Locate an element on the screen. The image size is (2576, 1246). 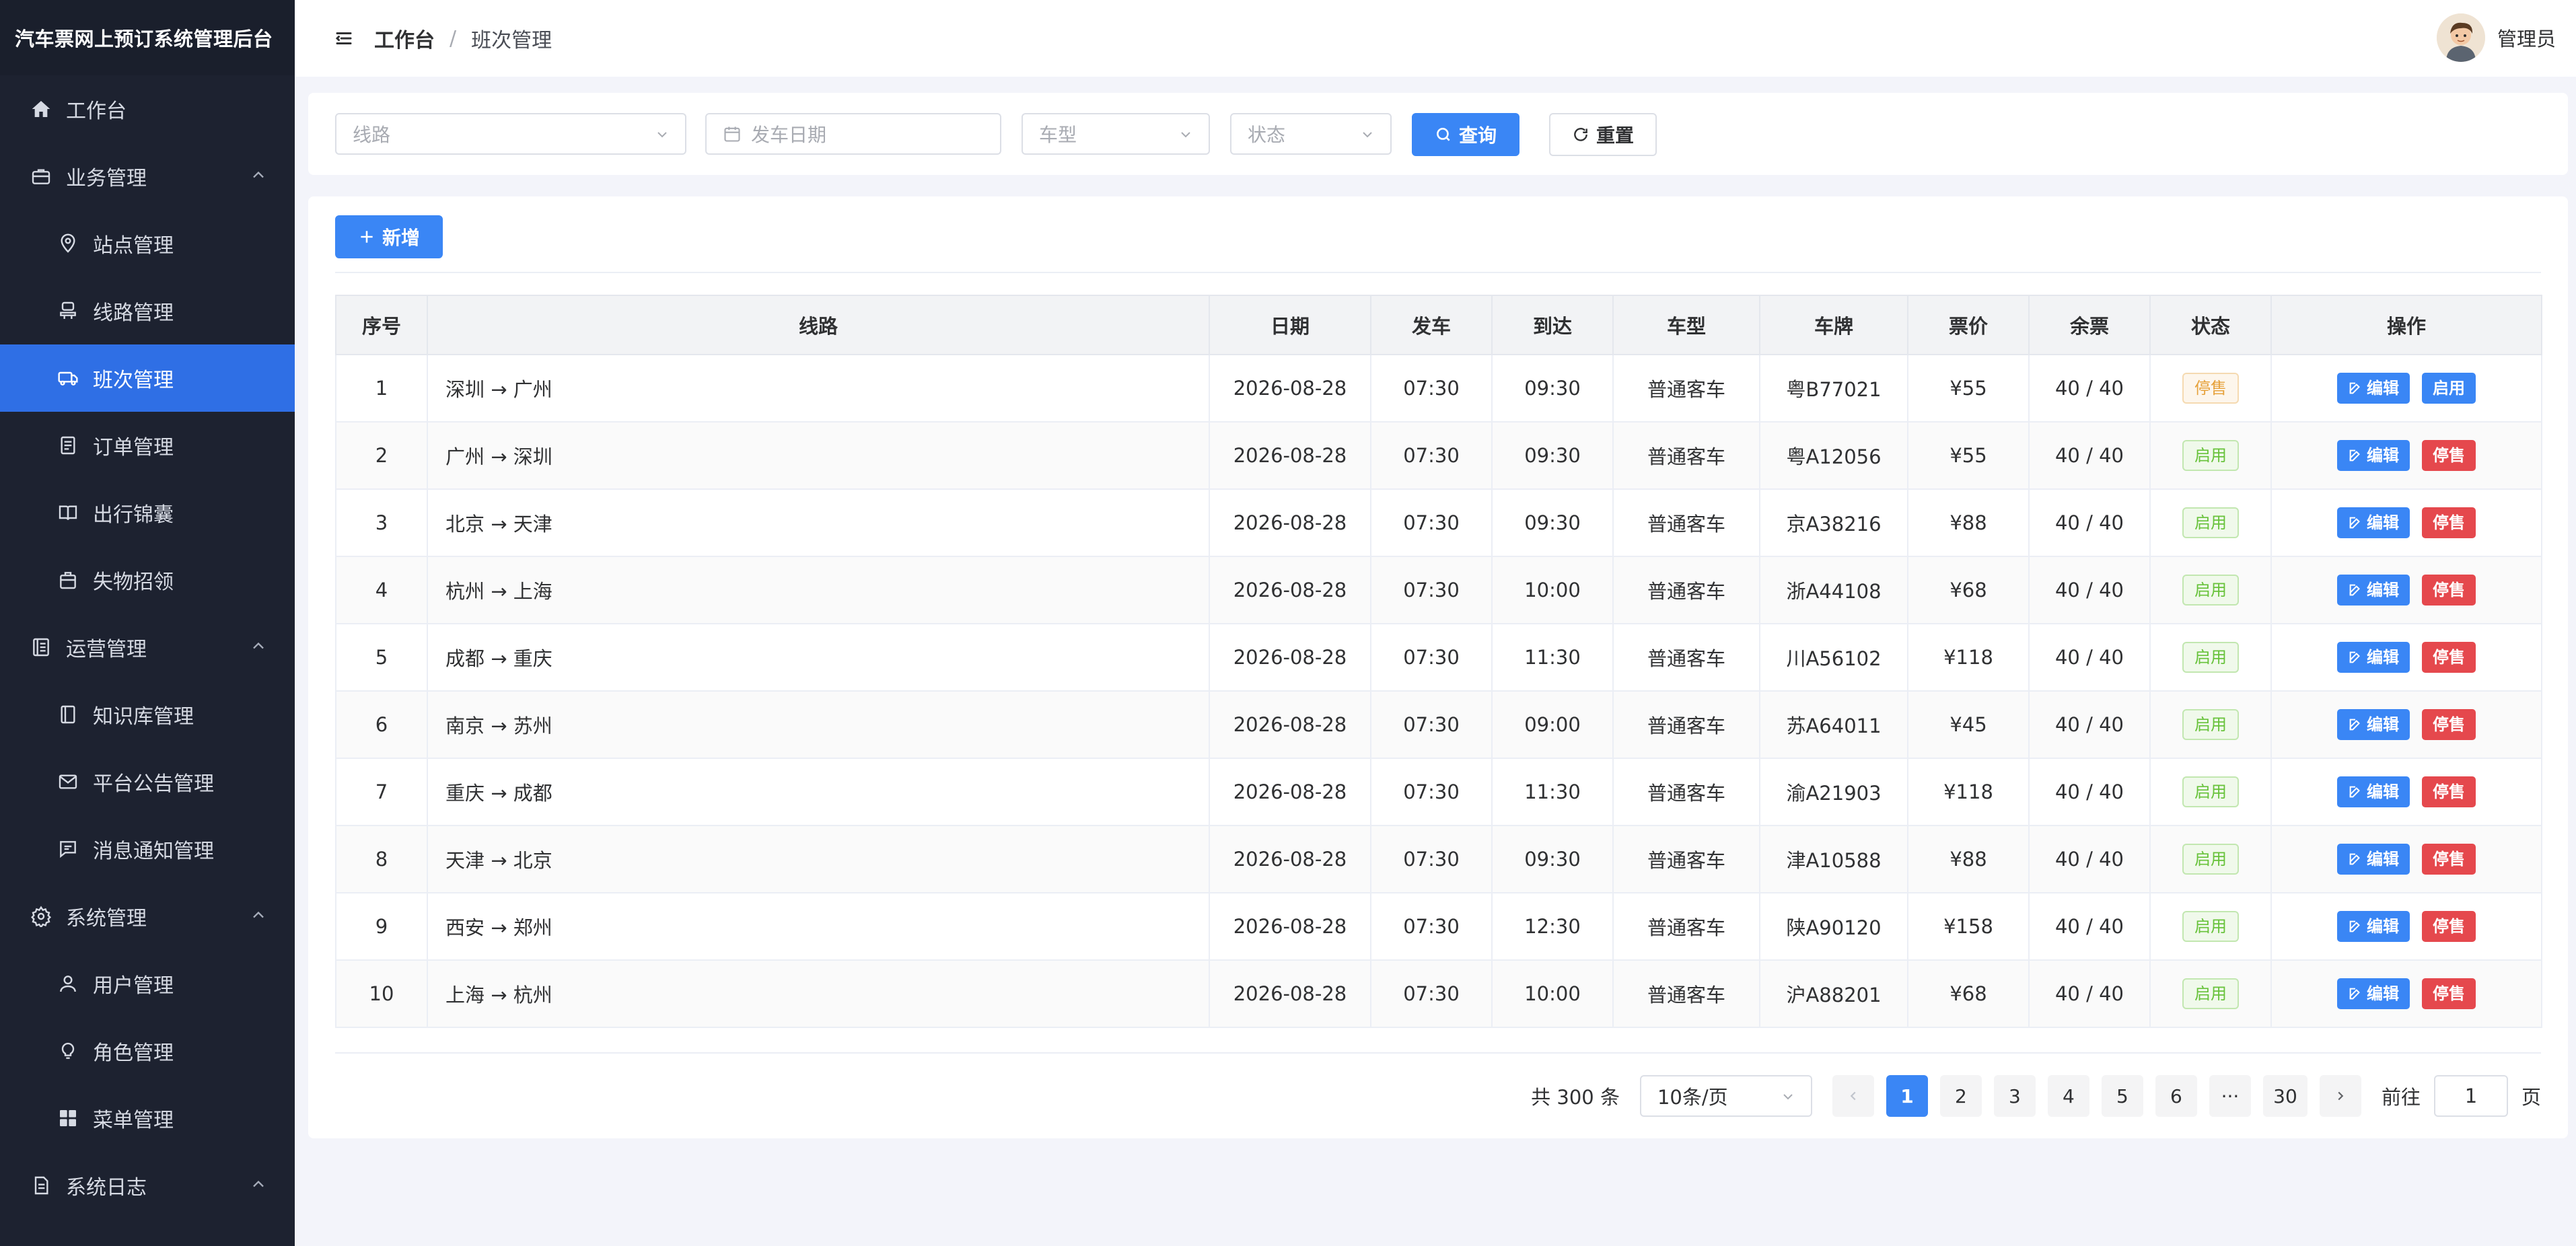
page-button: 6 is located at coordinates (2176, 1096).